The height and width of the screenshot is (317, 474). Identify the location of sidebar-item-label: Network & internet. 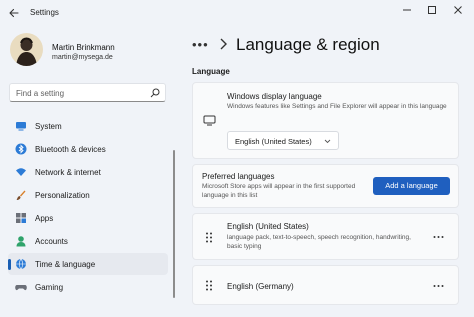
(68, 172).